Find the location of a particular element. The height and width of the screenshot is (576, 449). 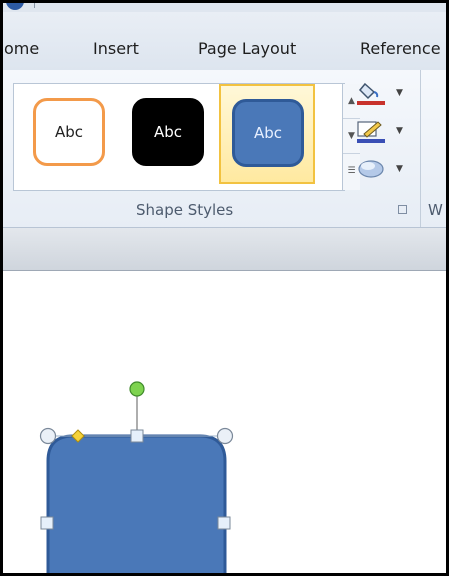

shape-style-blue: Abc is located at coordinates (268, 133).